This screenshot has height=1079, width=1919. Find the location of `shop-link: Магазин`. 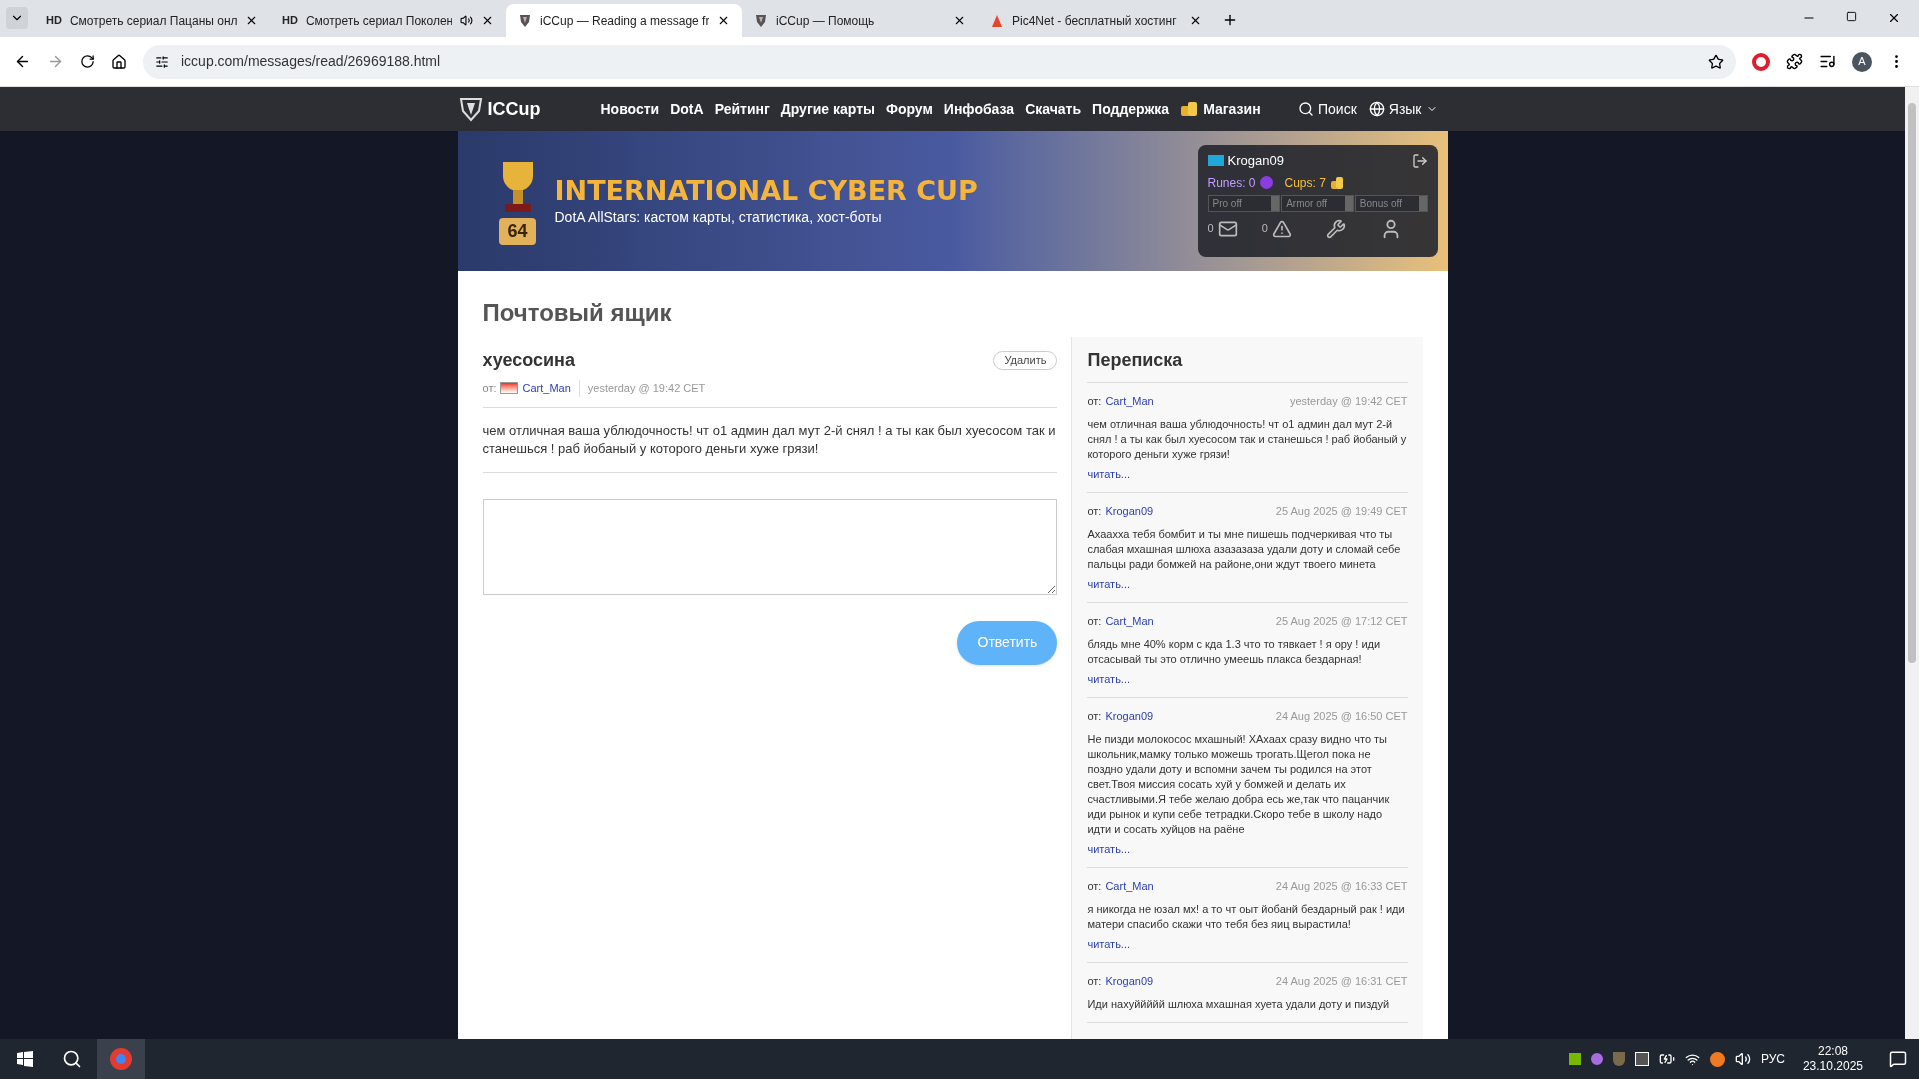

shop-link: Магазин is located at coordinates (1232, 109).